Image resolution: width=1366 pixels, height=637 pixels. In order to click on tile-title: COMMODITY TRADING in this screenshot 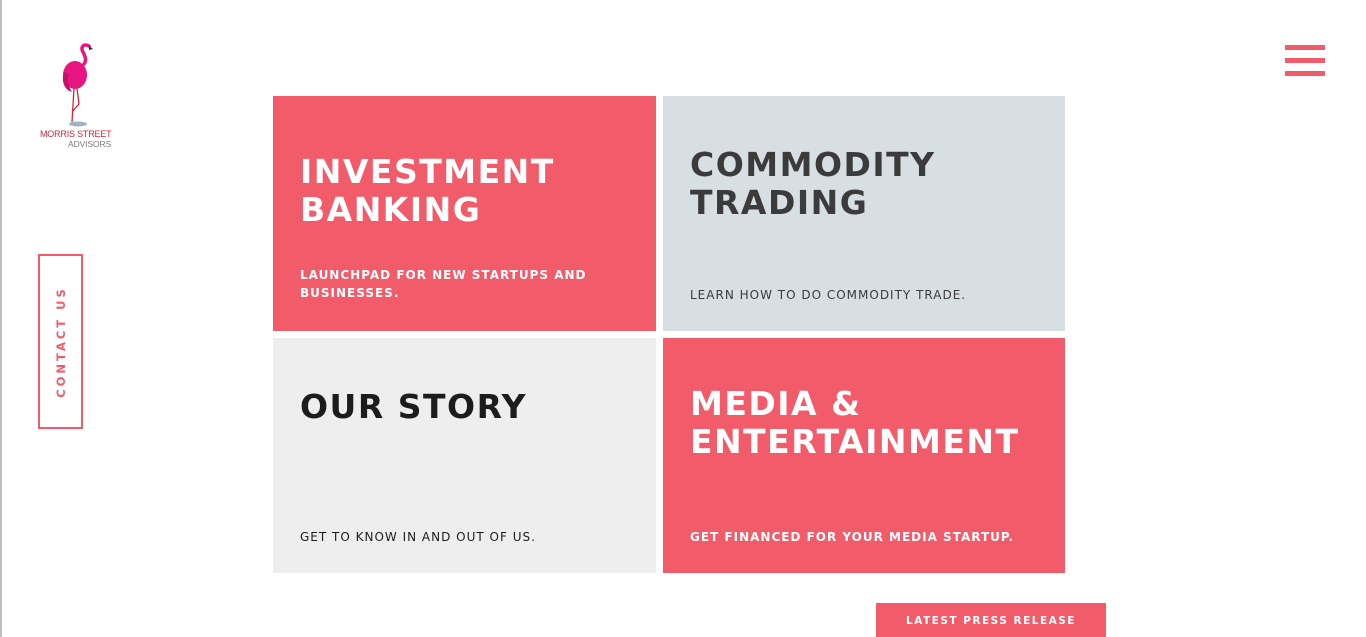, I will do `click(813, 183)`.